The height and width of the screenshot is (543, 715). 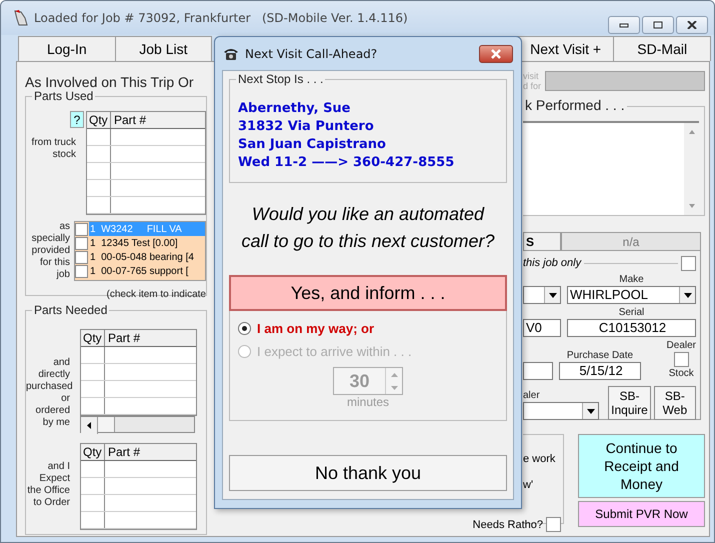 What do you see at coordinates (600, 355) in the screenshot?
I see `field-label: Purchase Date` at bounding box center [600, 355].